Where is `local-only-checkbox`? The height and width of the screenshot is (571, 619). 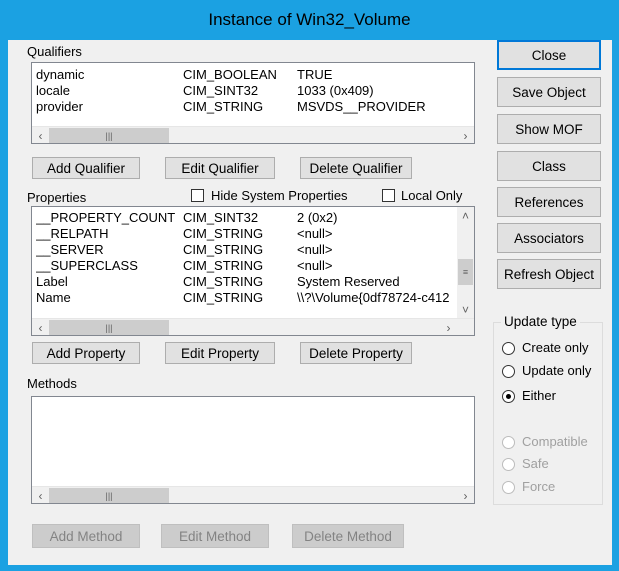
local-only-checkbox is located at coordinates (388, 195).